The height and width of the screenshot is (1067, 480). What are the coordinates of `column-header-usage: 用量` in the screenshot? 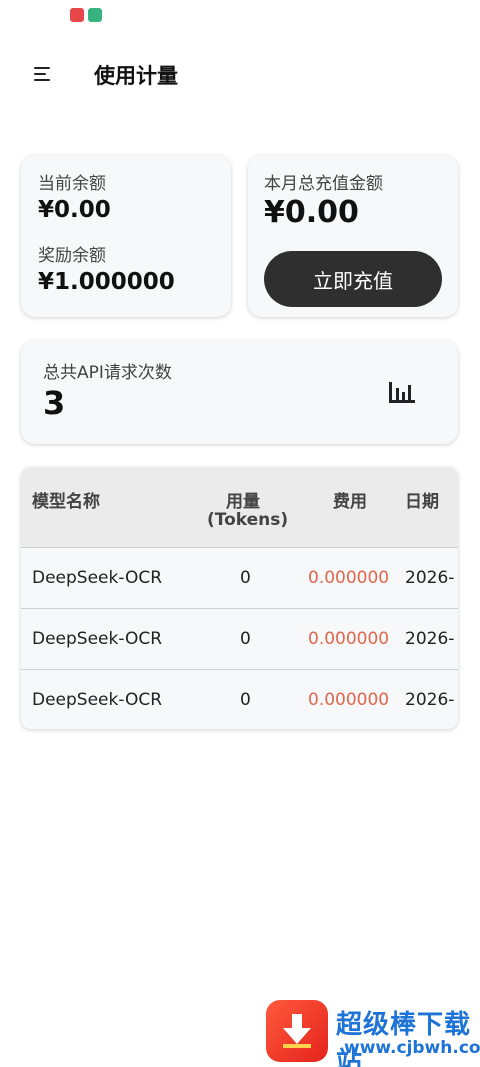 It's located at (243, 502).